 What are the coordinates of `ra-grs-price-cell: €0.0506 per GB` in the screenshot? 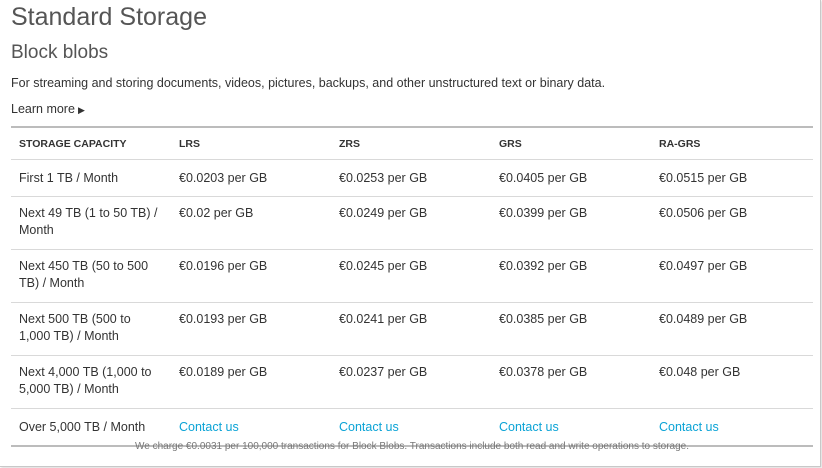 It's located at (732, 223).